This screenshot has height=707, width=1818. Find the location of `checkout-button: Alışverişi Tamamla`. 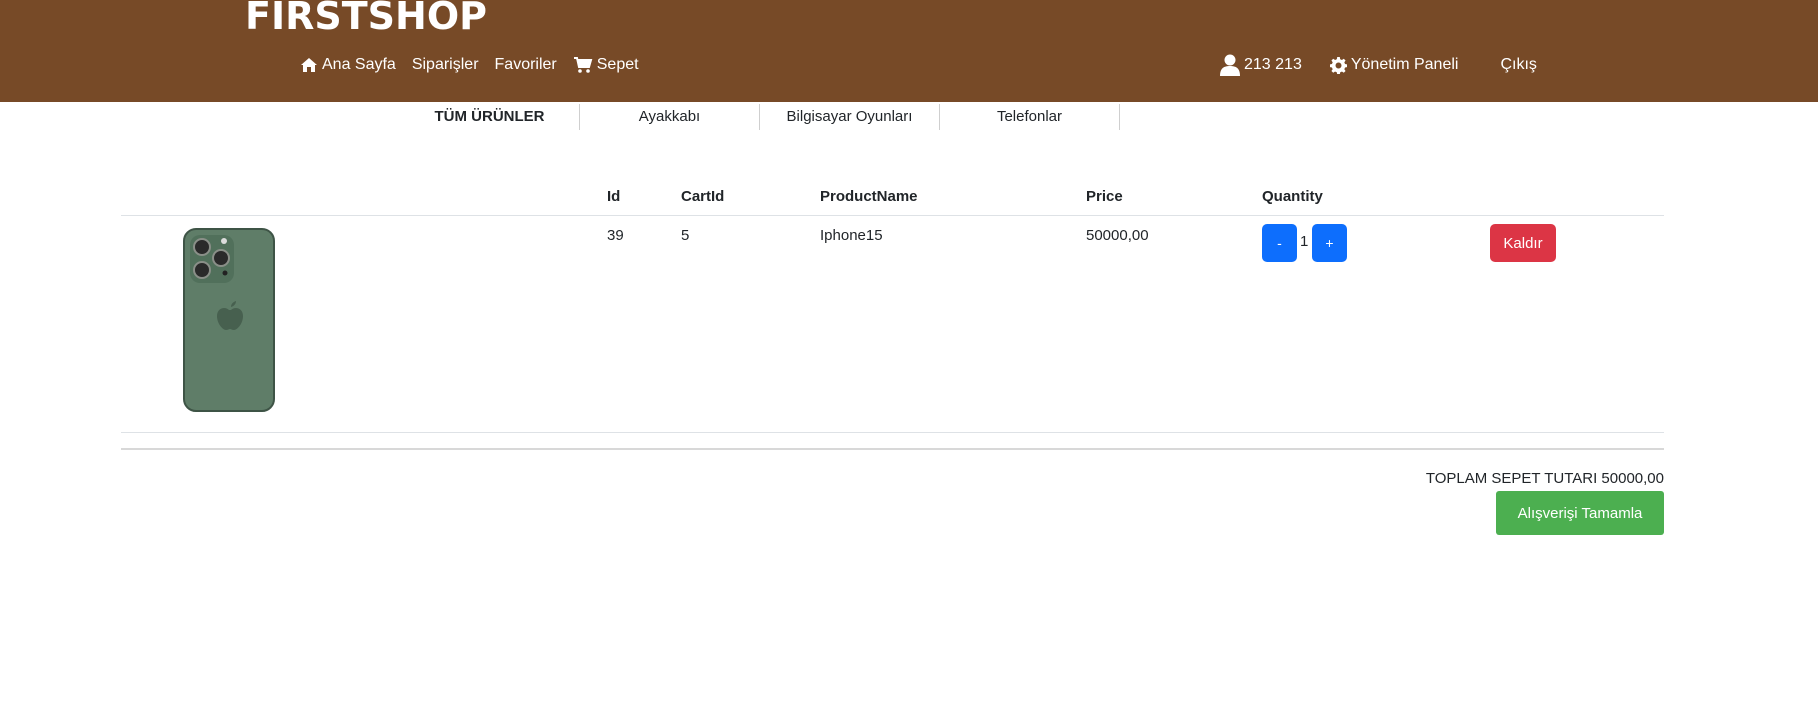

checkout-button: Alışverişi Tamamla is located at coordinates (1580, 513).